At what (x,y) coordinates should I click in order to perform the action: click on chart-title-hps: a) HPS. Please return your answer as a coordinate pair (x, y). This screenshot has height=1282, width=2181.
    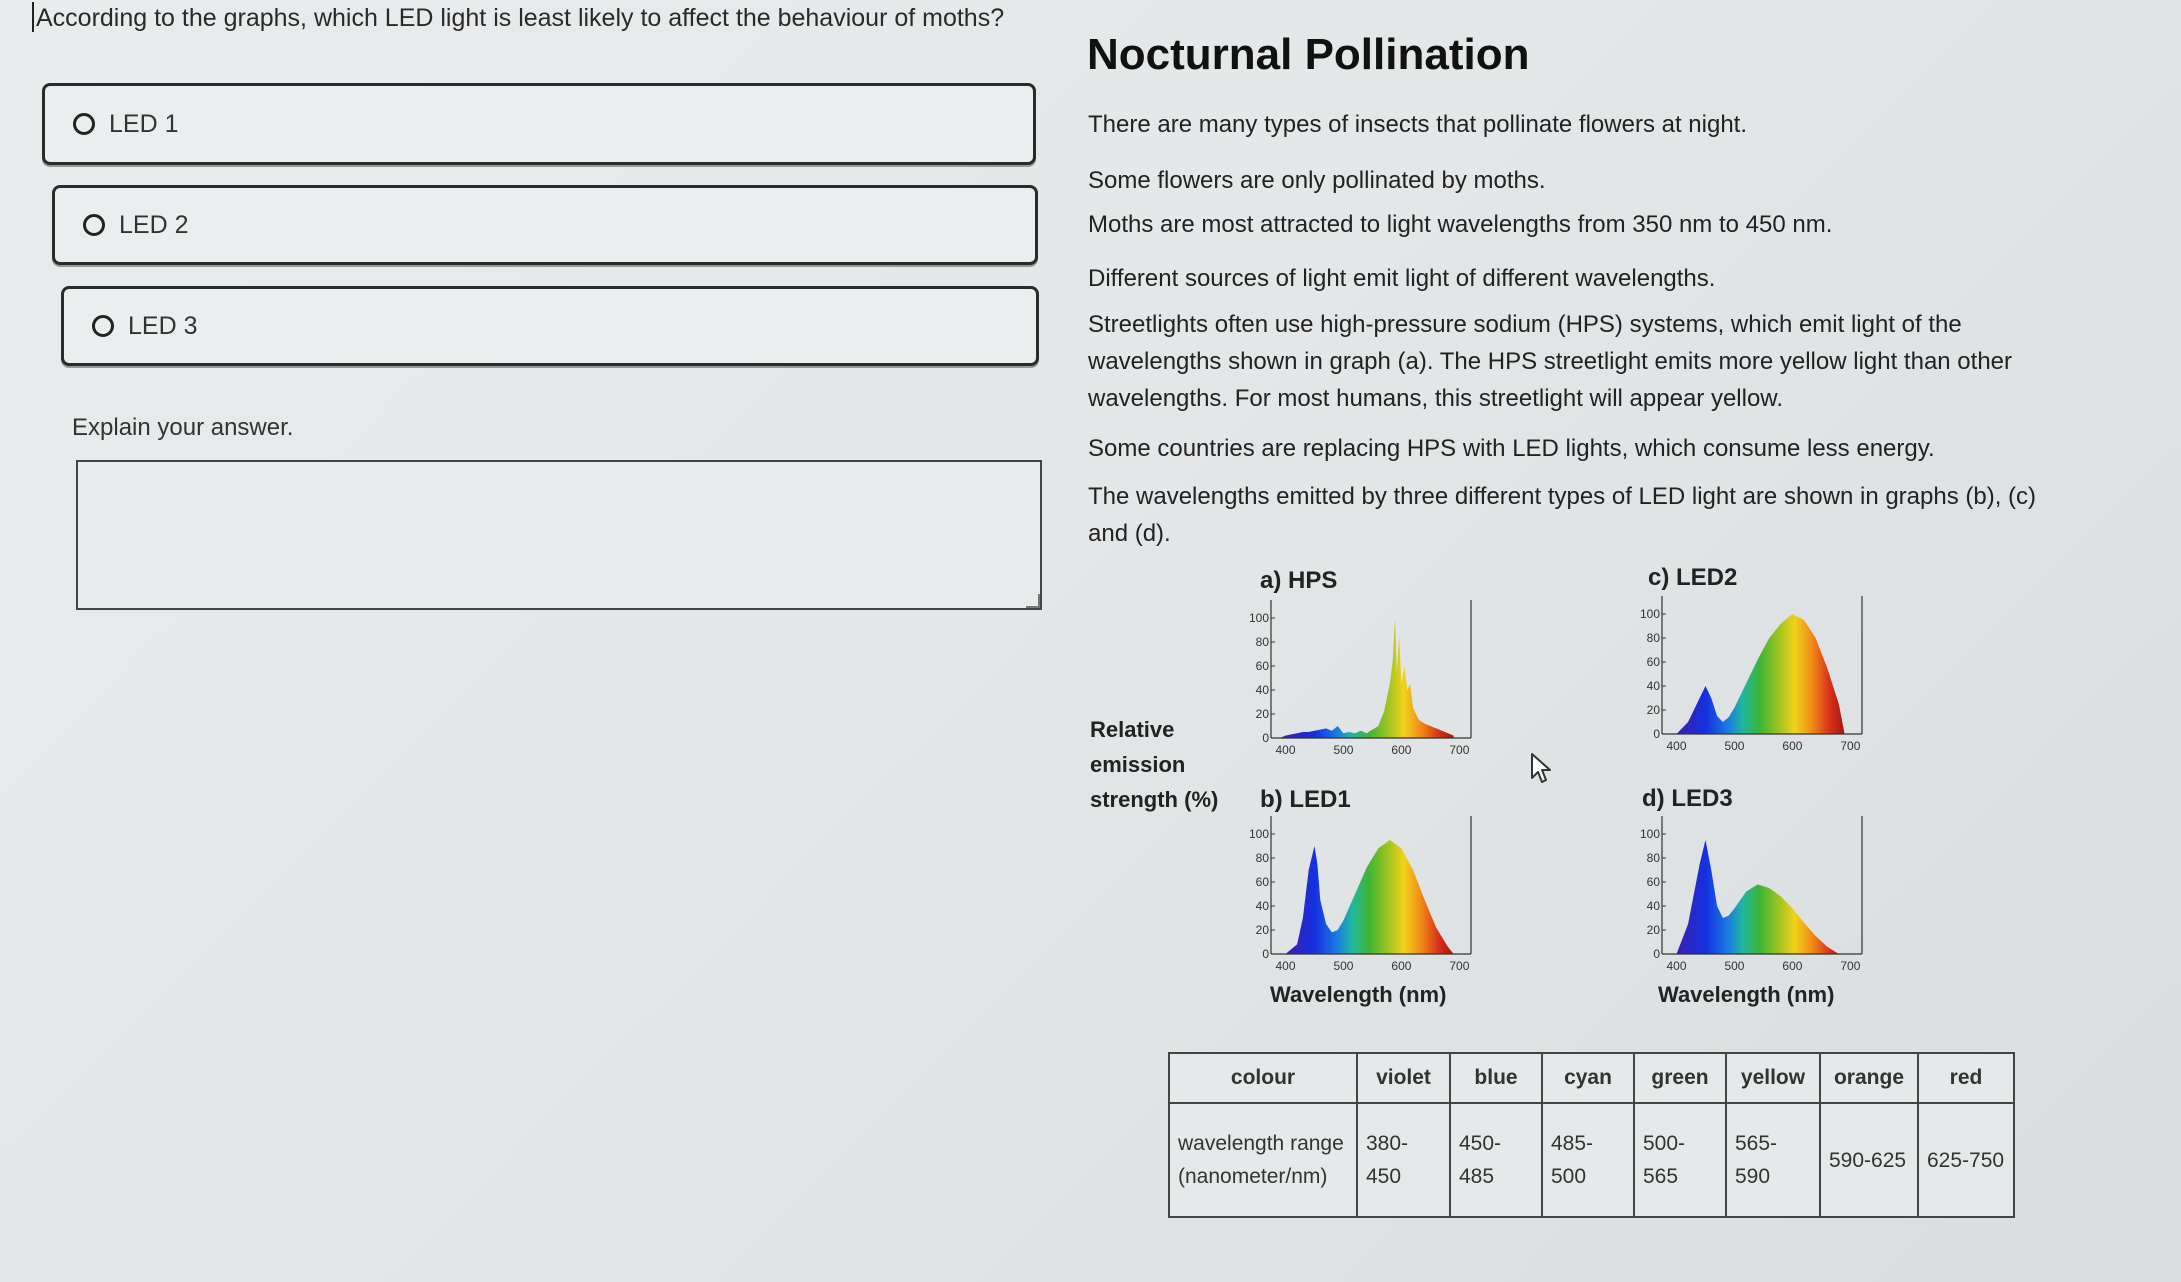
    Looking at the image, I should click on (1299, 580).